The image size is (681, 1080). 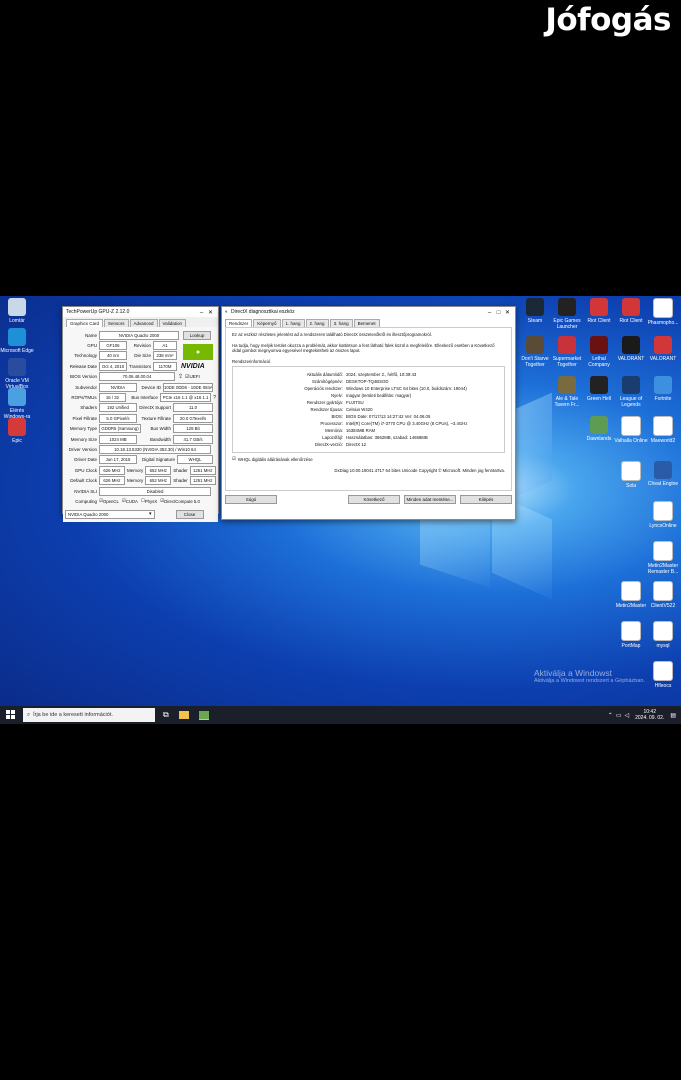 What do you see at coordinates (374, 499) in the screenshot?
I see `next-page-button: Következő` at bounding box center [374, 499].